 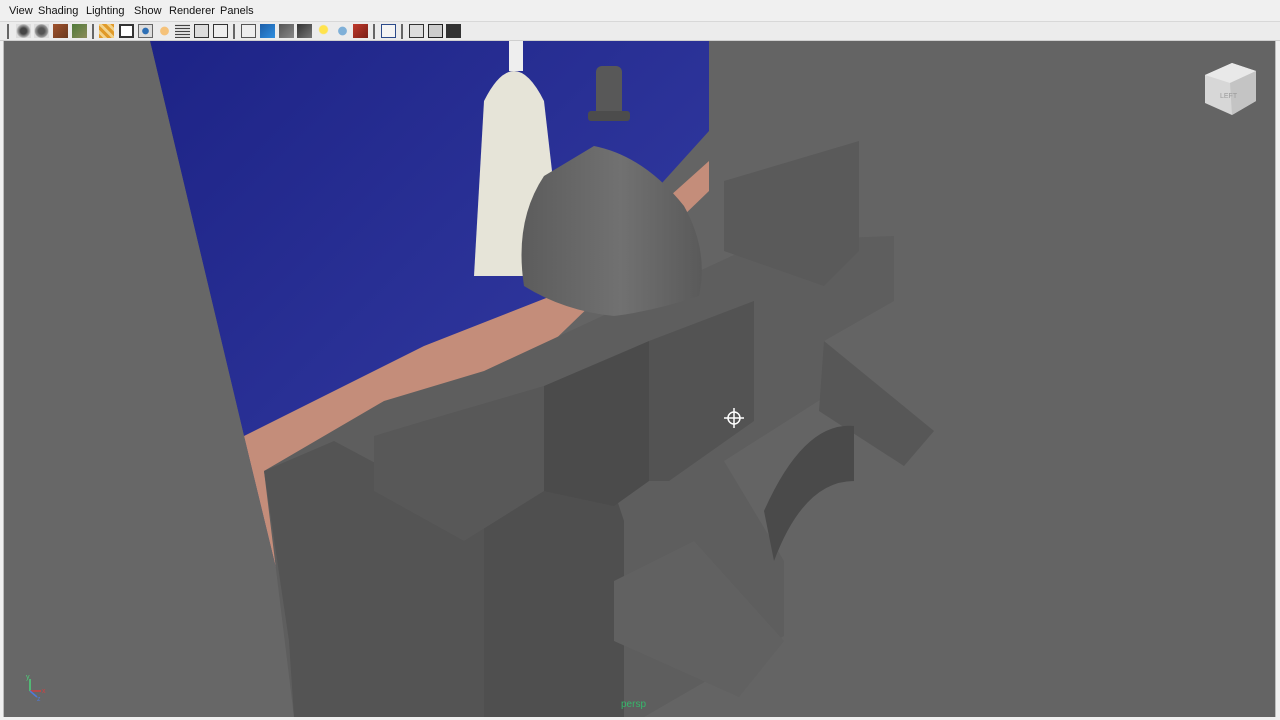 I want to click on lock-camera-icon, so click(x=41, y=31).